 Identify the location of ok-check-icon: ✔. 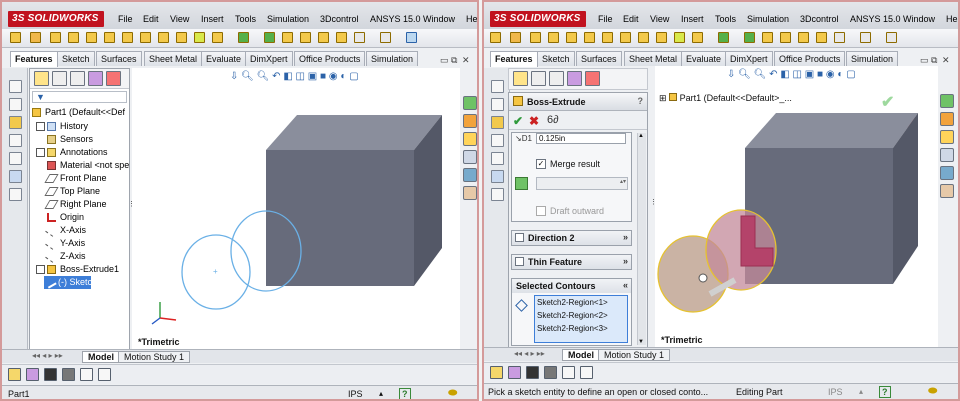
(518, 121).